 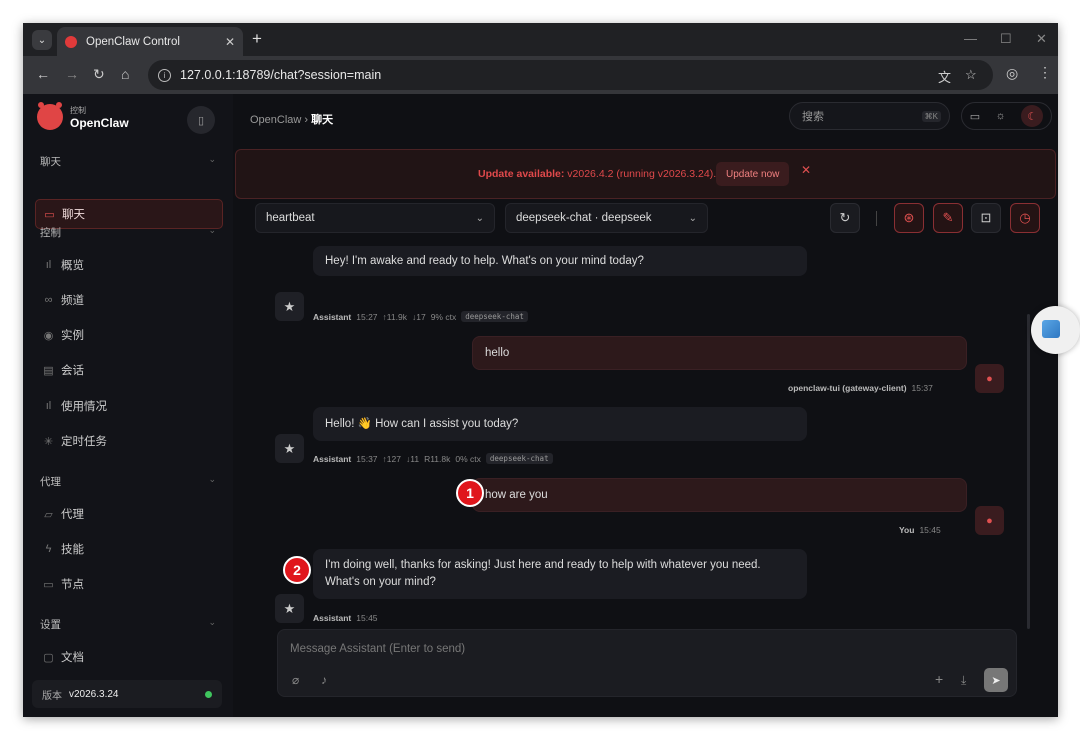 I want to click on search-input: 搜索 ⌘K, so click(x=869, y=116).